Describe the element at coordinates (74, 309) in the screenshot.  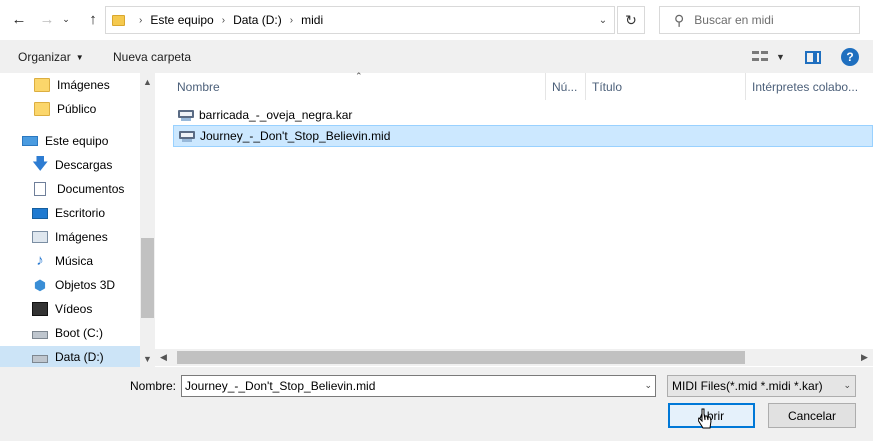
I see `nav-item-label: Vídeos` at that location.